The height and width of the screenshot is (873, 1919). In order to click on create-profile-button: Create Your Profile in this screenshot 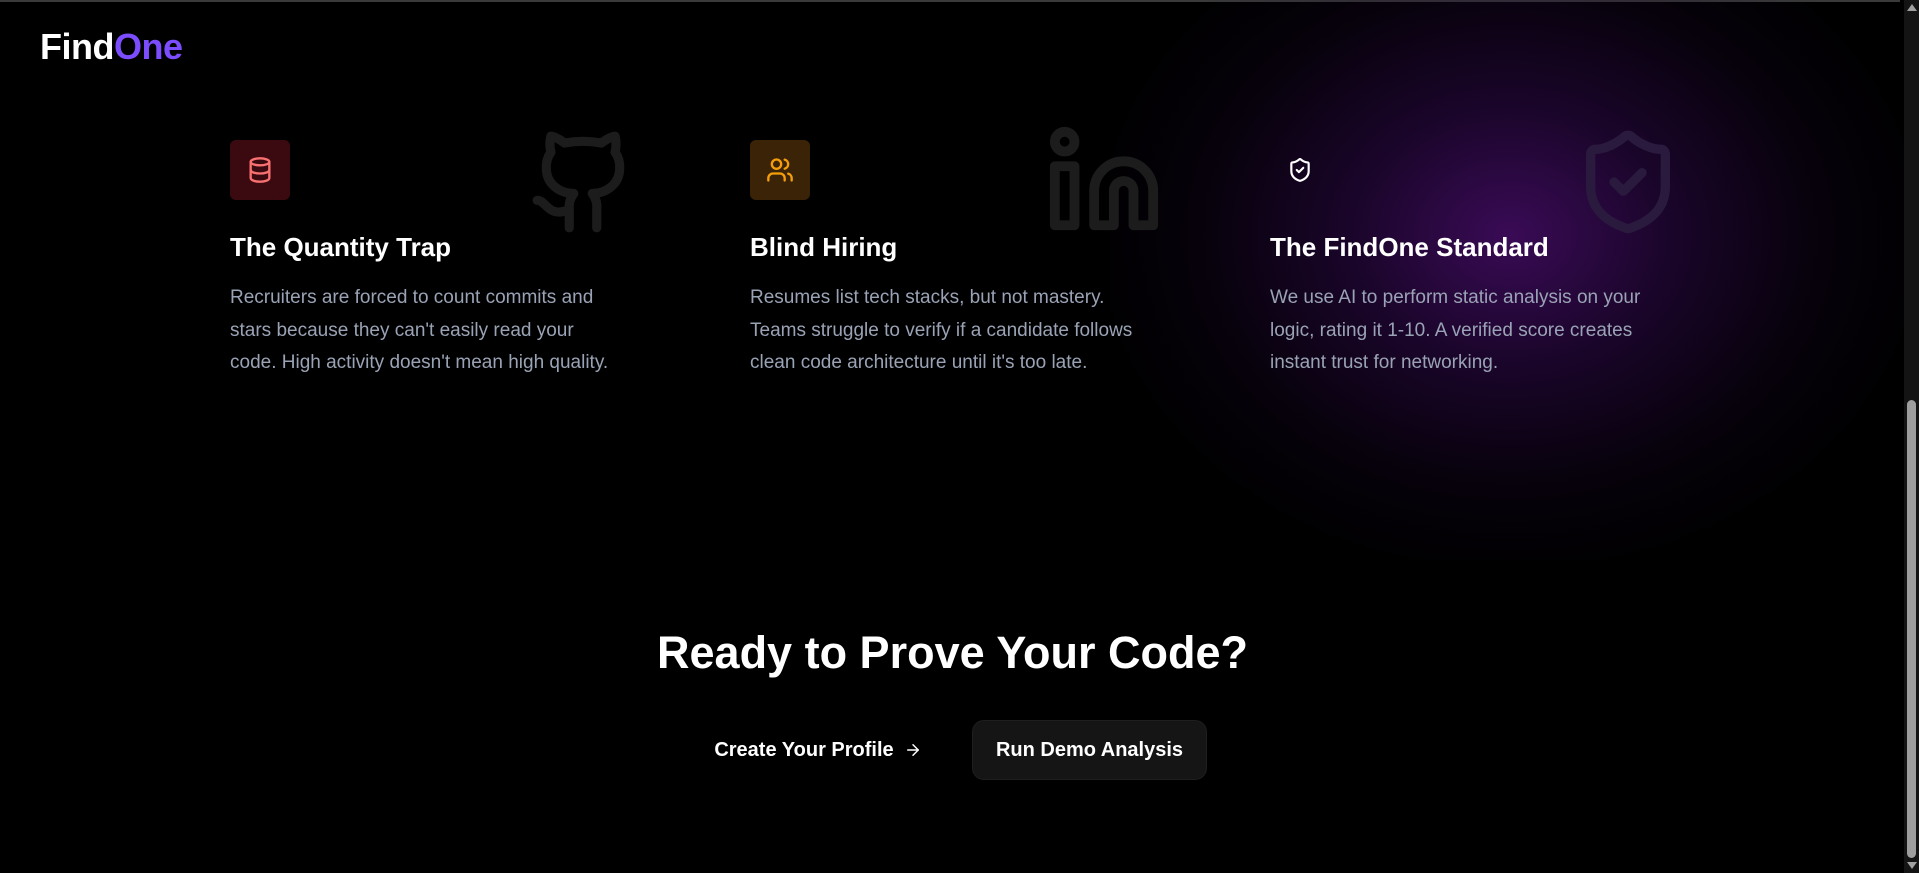, I will do `click(818, 750)`.